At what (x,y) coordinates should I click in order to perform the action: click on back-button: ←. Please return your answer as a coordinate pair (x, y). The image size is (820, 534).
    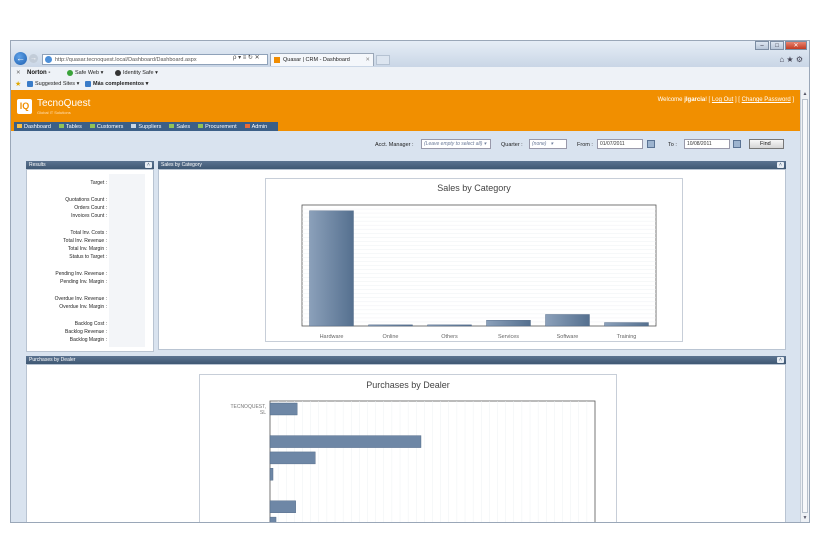
    Looking at the image, I should click on (20, 58).